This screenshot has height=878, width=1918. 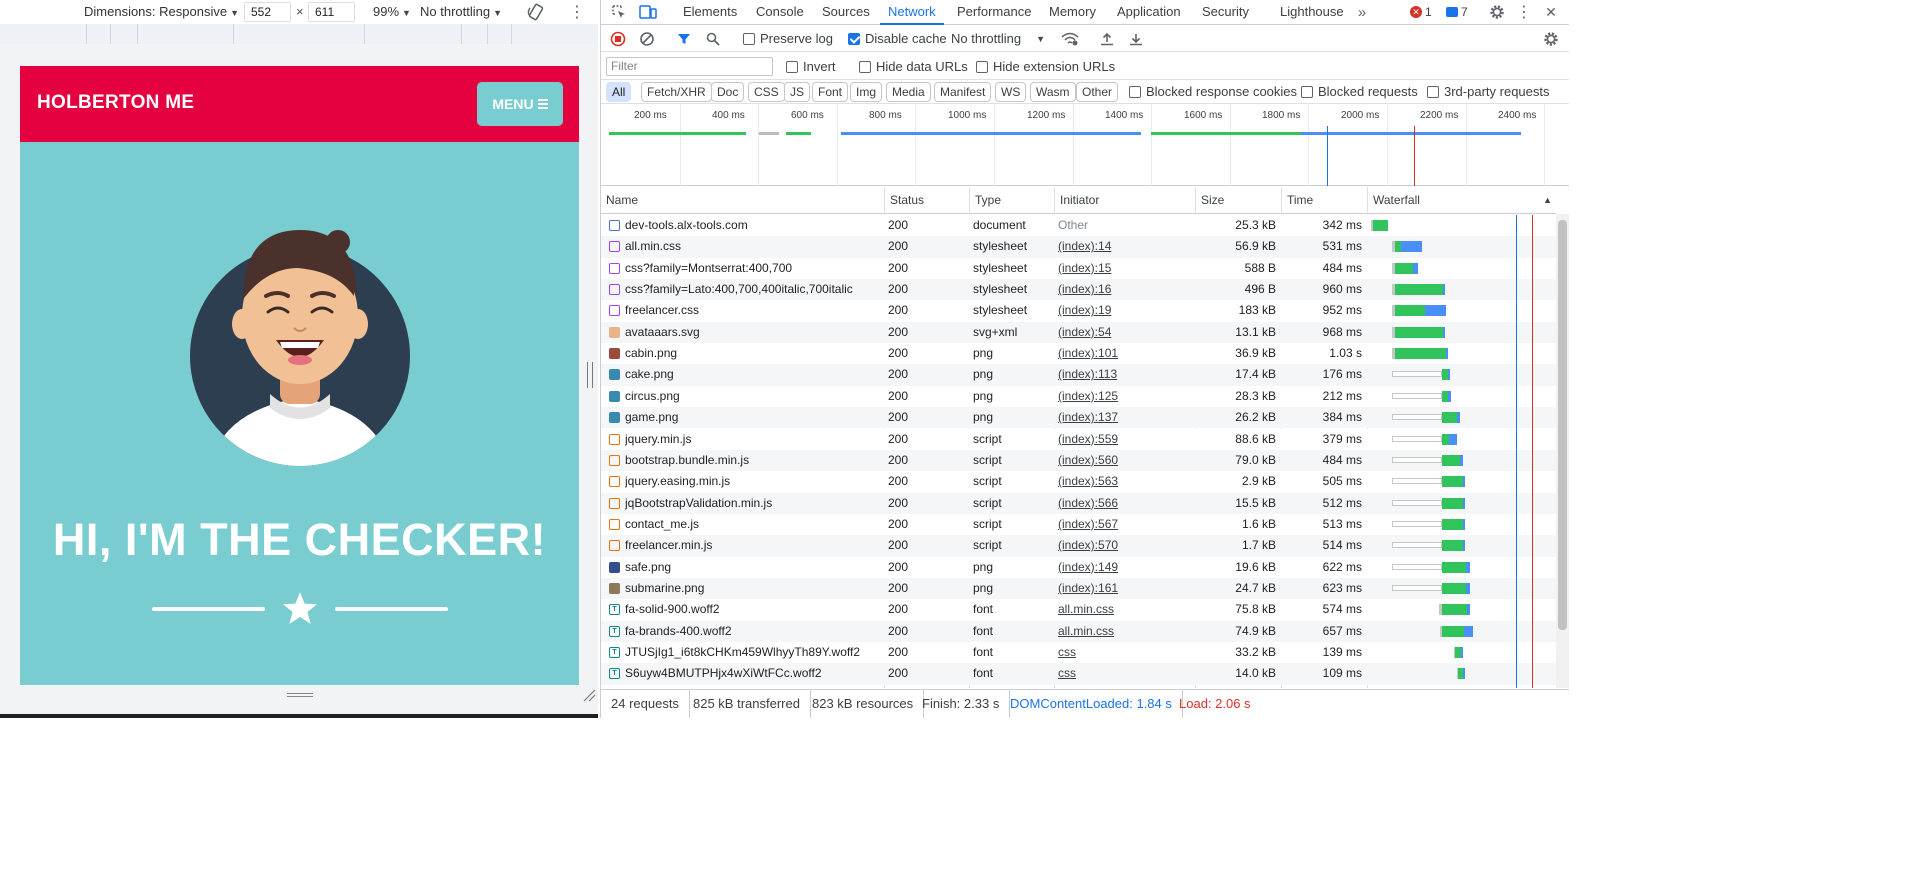 What do you see at coordinates (1213, 91) in the screenshot?
I see `blocked-response-cookies-checkbox: Blocked response cookies` at bounding box center [1213, 91].